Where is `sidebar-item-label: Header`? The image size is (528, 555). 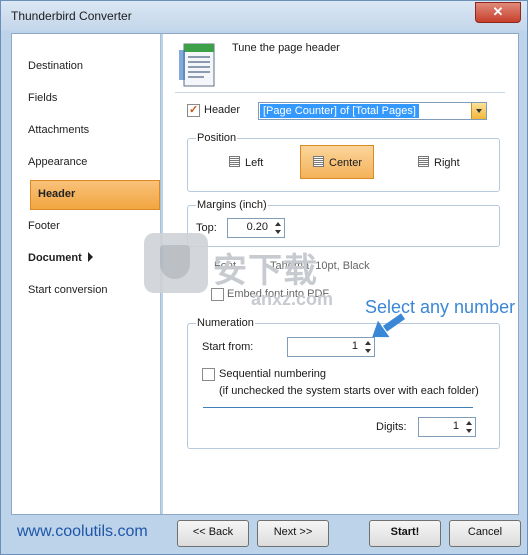
sidebar-item-label: Header is located at coordinates (57, 194).